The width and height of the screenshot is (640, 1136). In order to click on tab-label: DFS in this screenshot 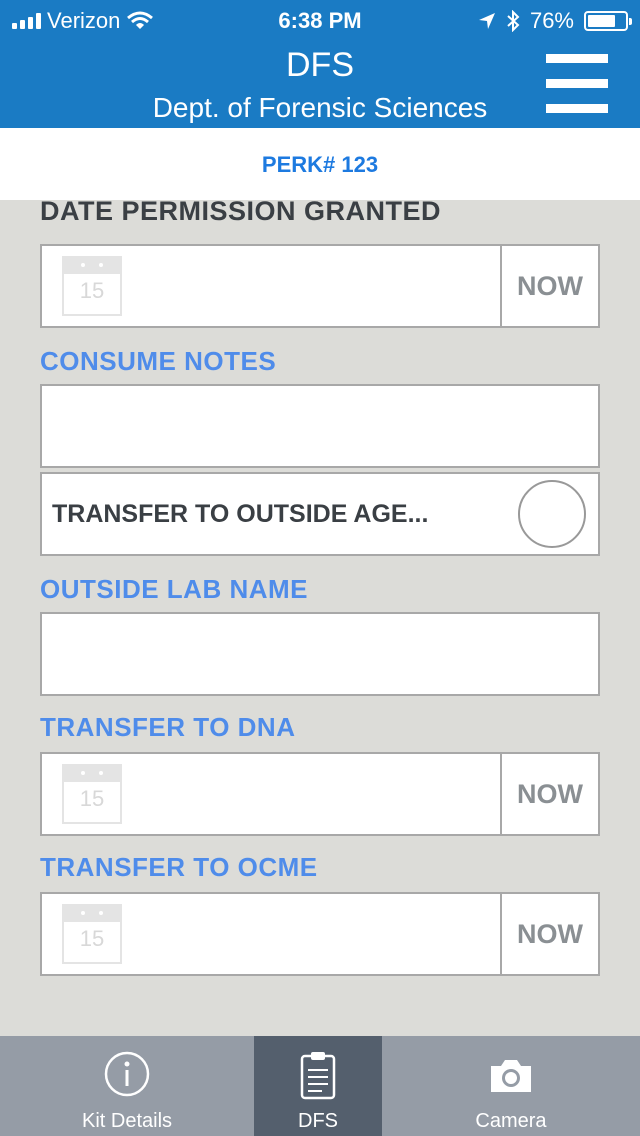, I will do `click(318, 1121)`.